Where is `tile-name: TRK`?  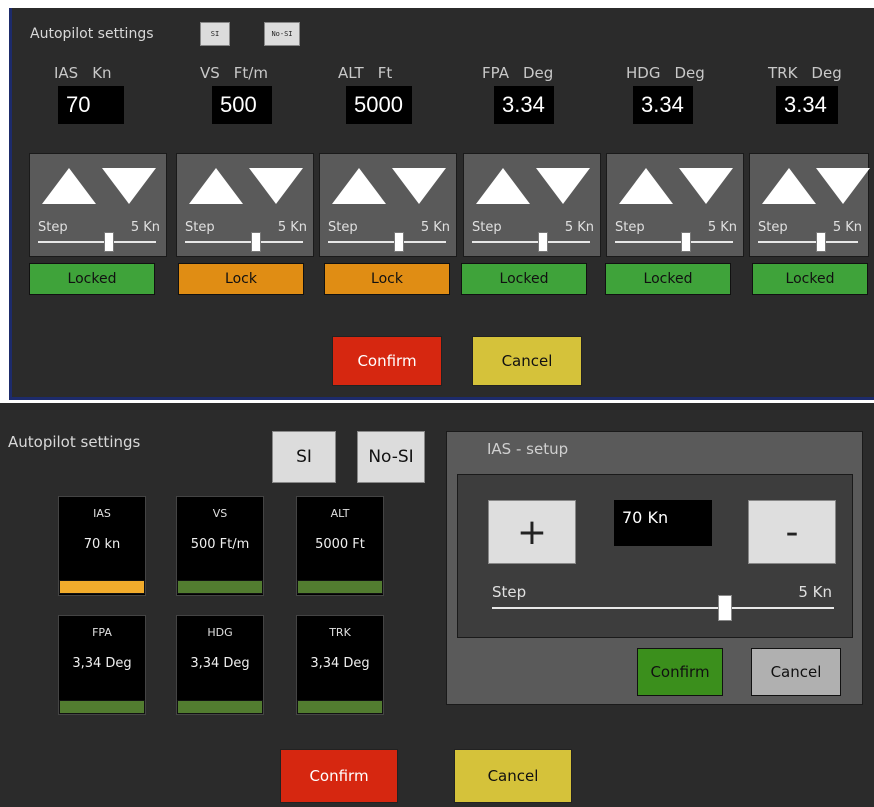
tile-name: TRK is located at coordinates (340, 632).